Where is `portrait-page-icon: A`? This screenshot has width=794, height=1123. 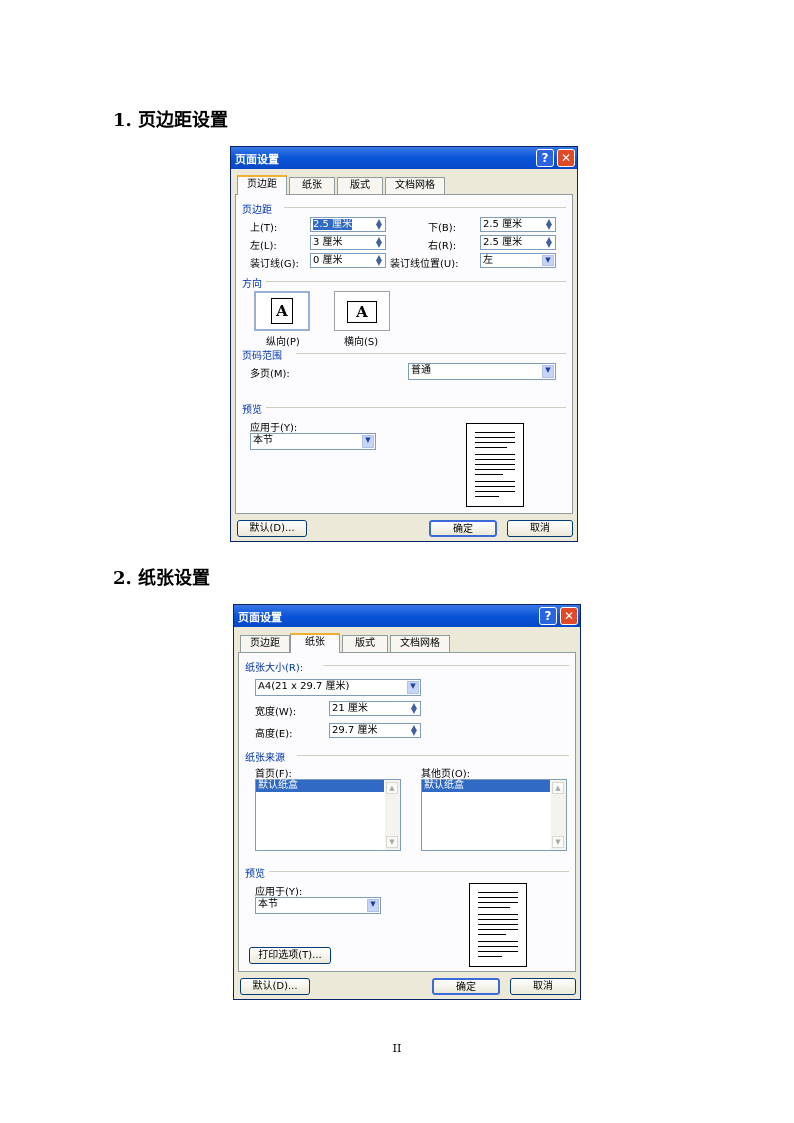
portrait-page-icon: A is located at coordinates (282, 311).